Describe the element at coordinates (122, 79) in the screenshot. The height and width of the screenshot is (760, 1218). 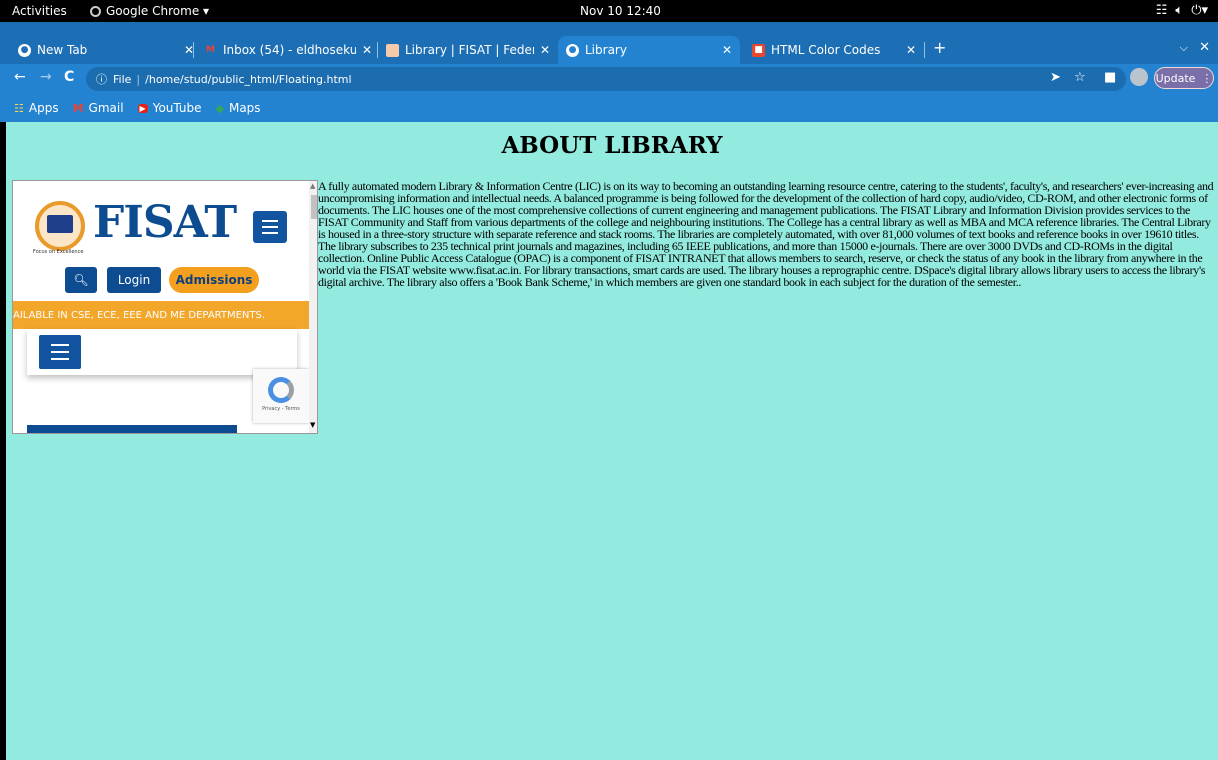
I see `file-scheme-label: File` at that location.